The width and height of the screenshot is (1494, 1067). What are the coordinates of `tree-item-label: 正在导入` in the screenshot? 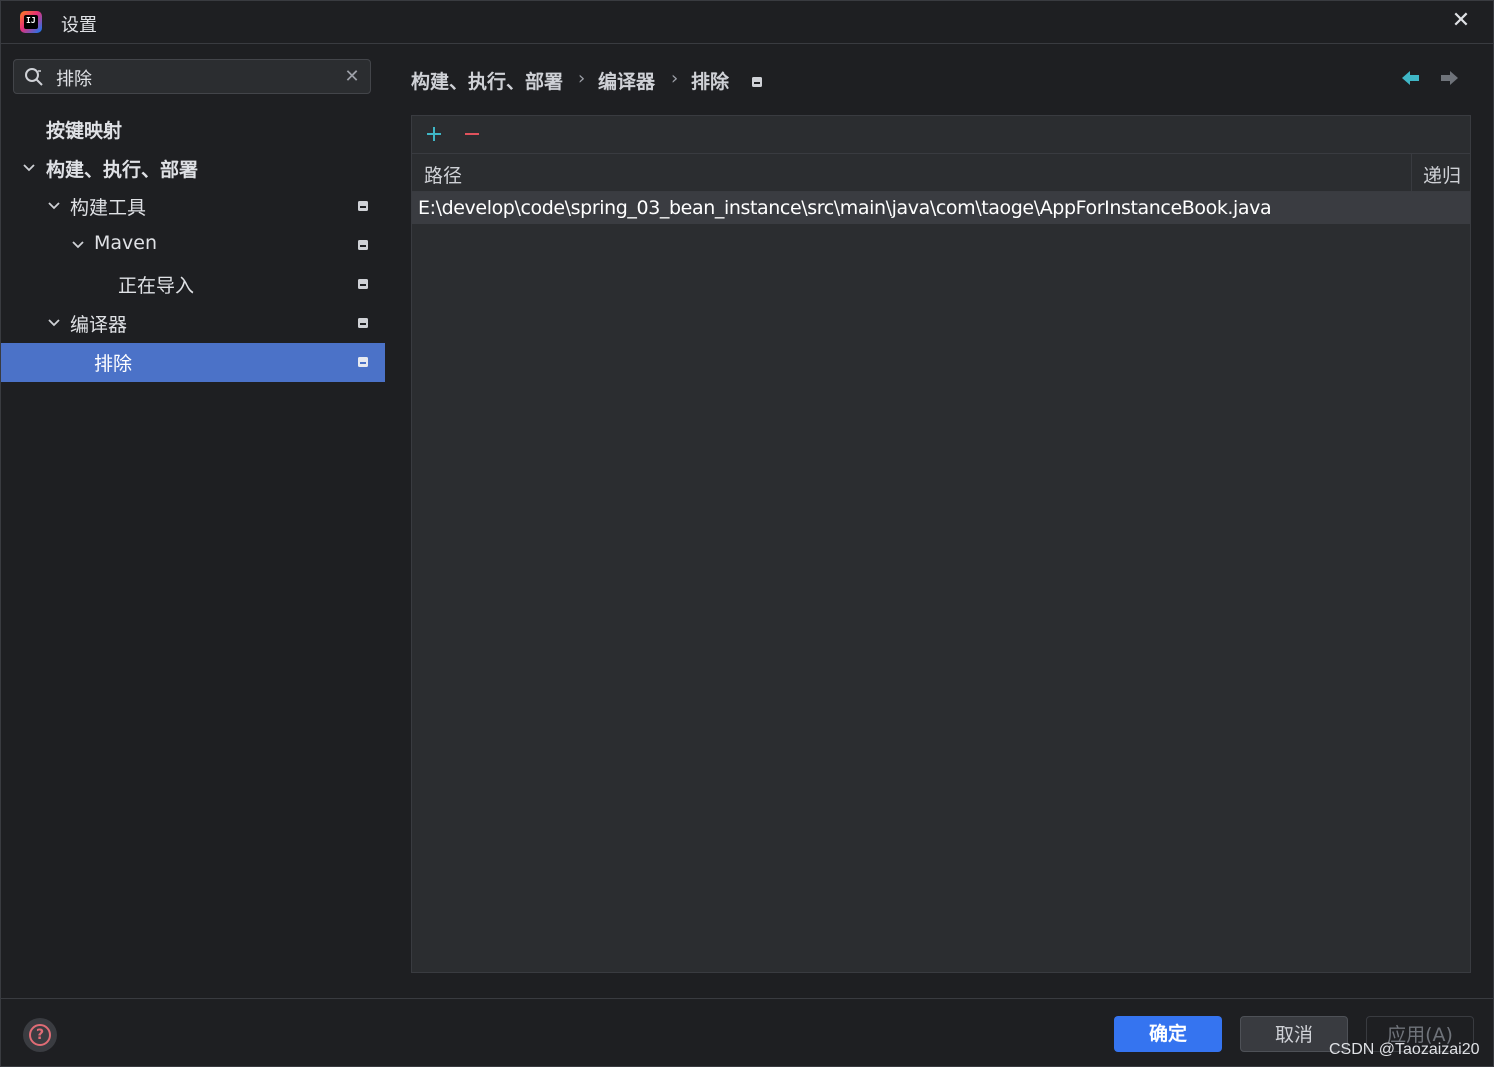 It's located at (156, 286).